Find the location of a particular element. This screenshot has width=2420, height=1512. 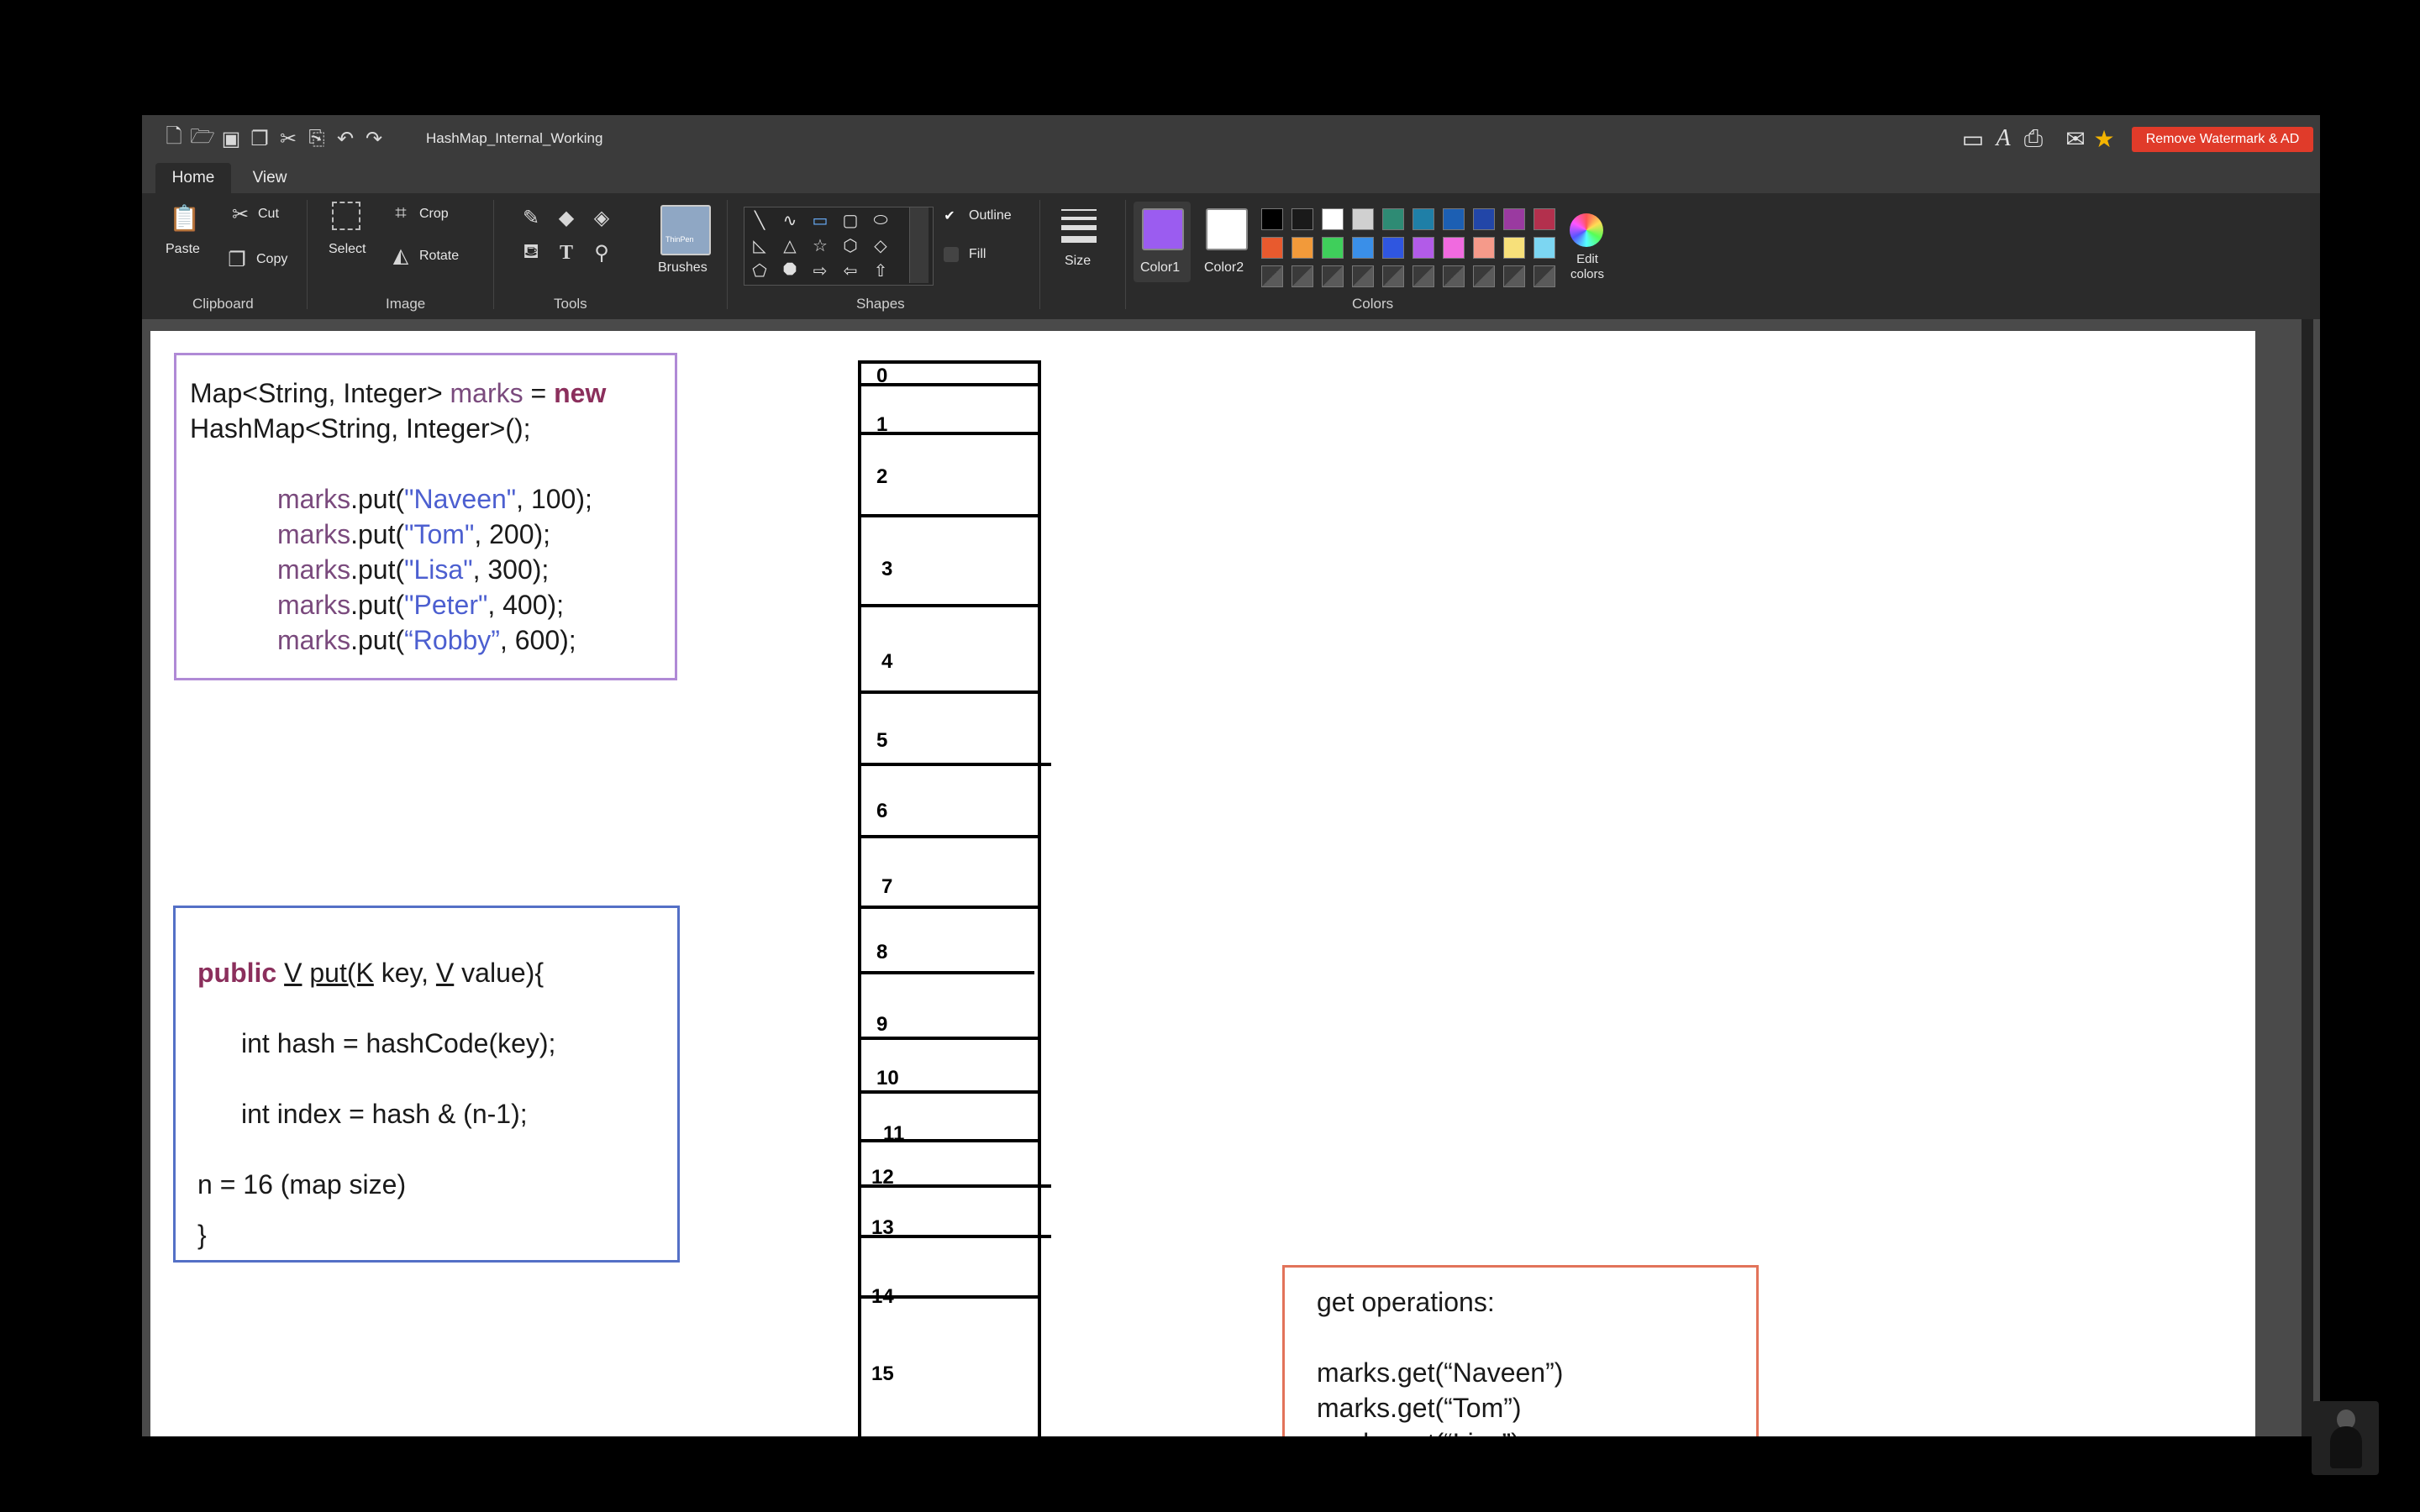

rotate-button: Rotate is located at coordinates (439, 256).